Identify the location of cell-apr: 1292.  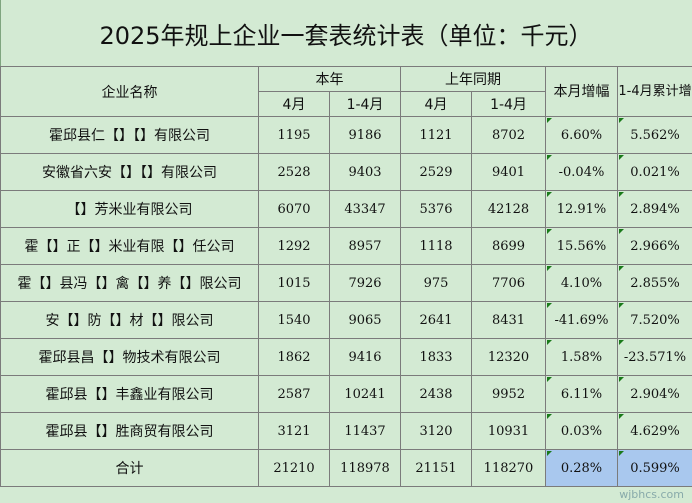
(294, 246).